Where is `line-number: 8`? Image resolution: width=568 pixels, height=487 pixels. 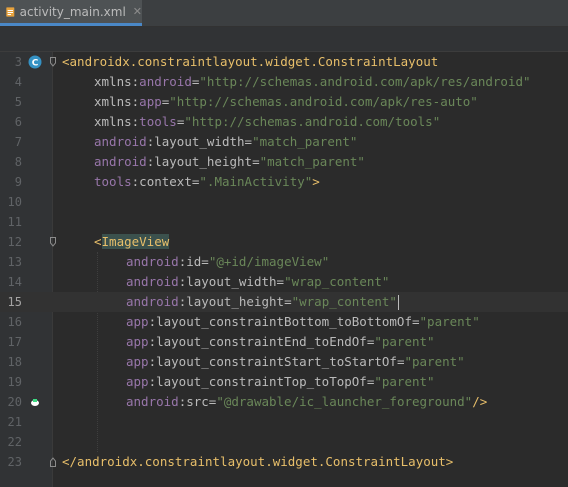
line-number: 8 is located at coordinates (18, 162).